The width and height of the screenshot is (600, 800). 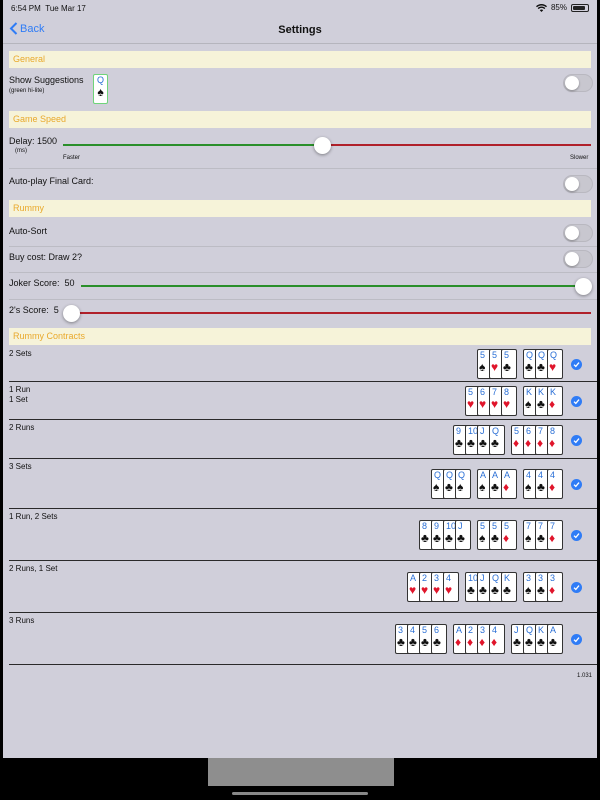 What do you see at coordinates (33, 568) in the screenshot?
I see `contract-label: 2 Runs, 1 Set` at bounding box center [33, 568].